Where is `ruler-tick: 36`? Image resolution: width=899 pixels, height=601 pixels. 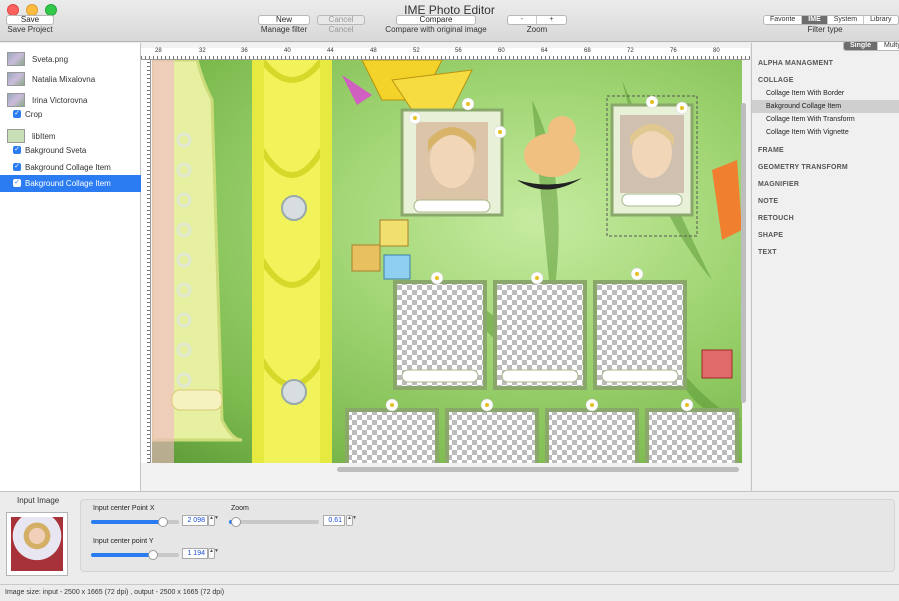
ruler-tick: 36 is located at coordinates (244, 51).